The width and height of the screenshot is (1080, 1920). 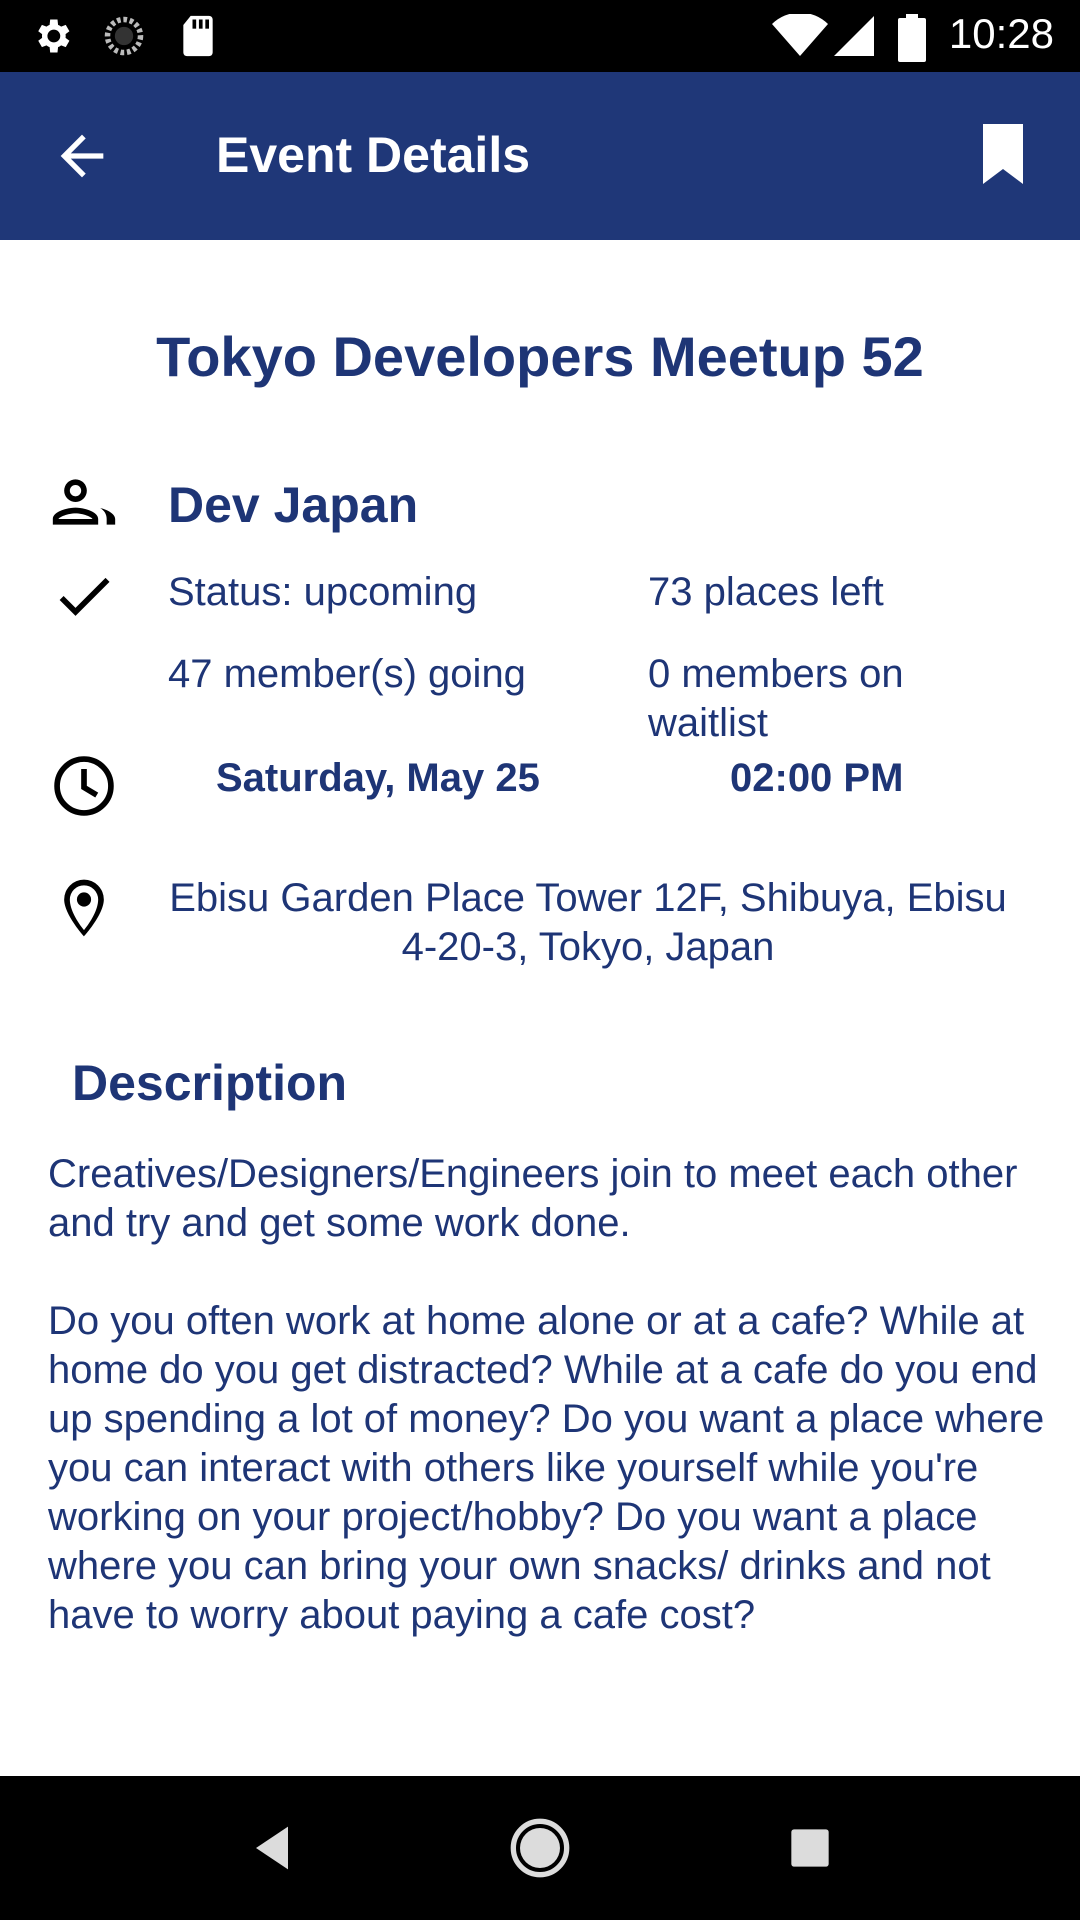 What do you see at coordinates (912, 38) in the screenshot?
I see `battery-icon` at bounding box center [912, 38].